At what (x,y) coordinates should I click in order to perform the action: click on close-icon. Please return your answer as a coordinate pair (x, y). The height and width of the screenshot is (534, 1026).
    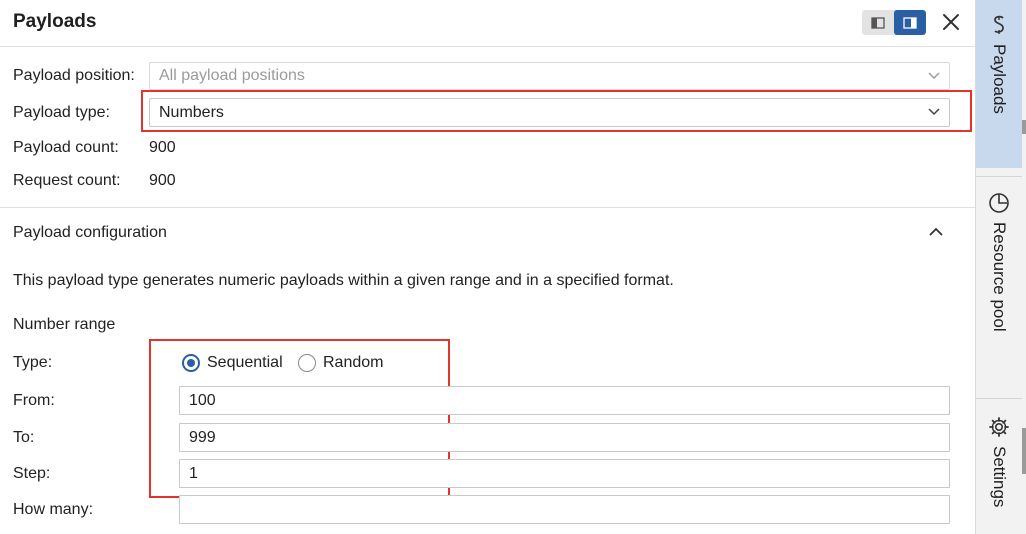
    Looking at the image, I should click on (951, 22).